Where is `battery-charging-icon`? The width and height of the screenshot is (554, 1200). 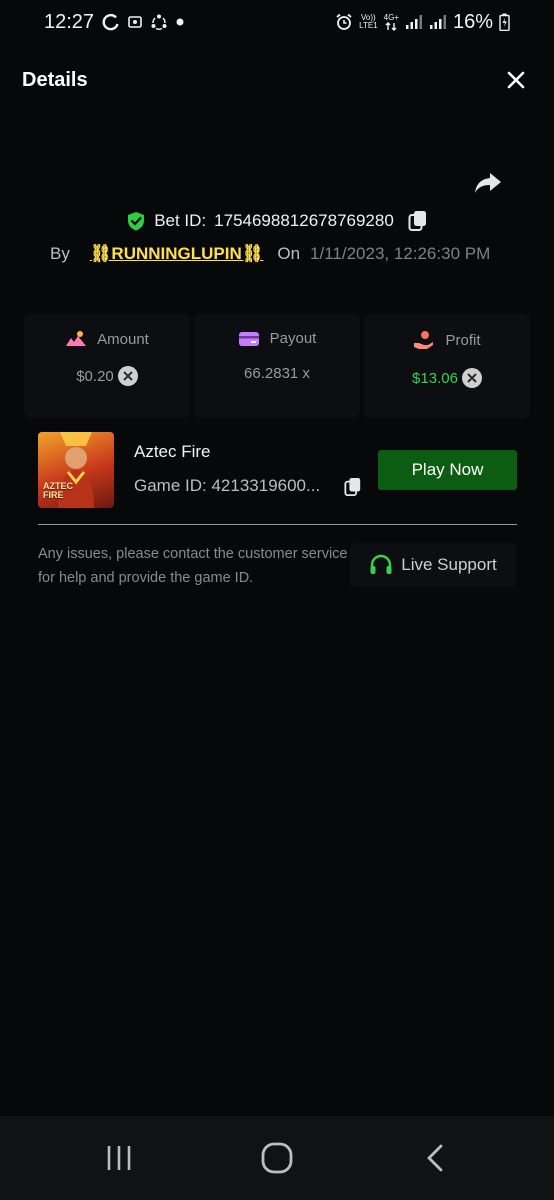
battery-charging-icon is located at coordinates (504, 22).